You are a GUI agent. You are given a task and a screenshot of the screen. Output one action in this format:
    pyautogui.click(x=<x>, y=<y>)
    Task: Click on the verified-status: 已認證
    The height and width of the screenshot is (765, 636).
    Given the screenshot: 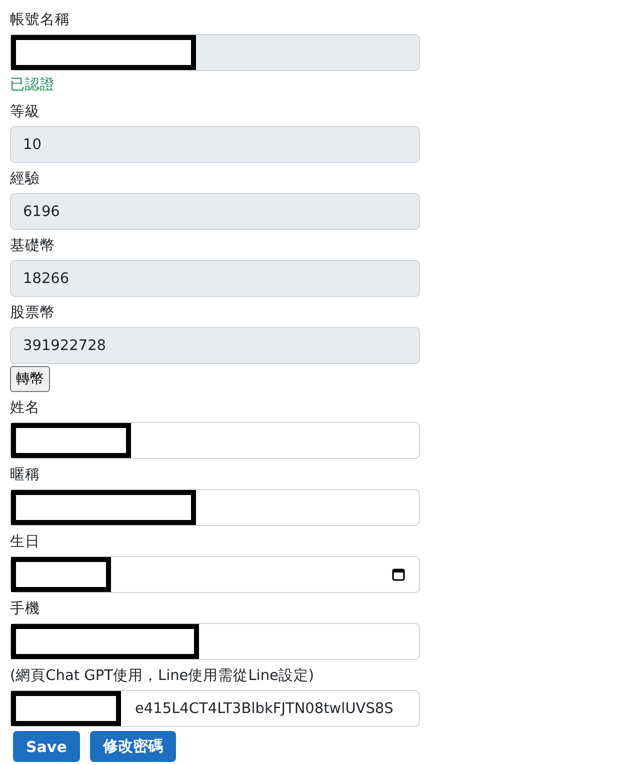 What is the action you would take?
    pyautogui.click(x=32, y=85)
    